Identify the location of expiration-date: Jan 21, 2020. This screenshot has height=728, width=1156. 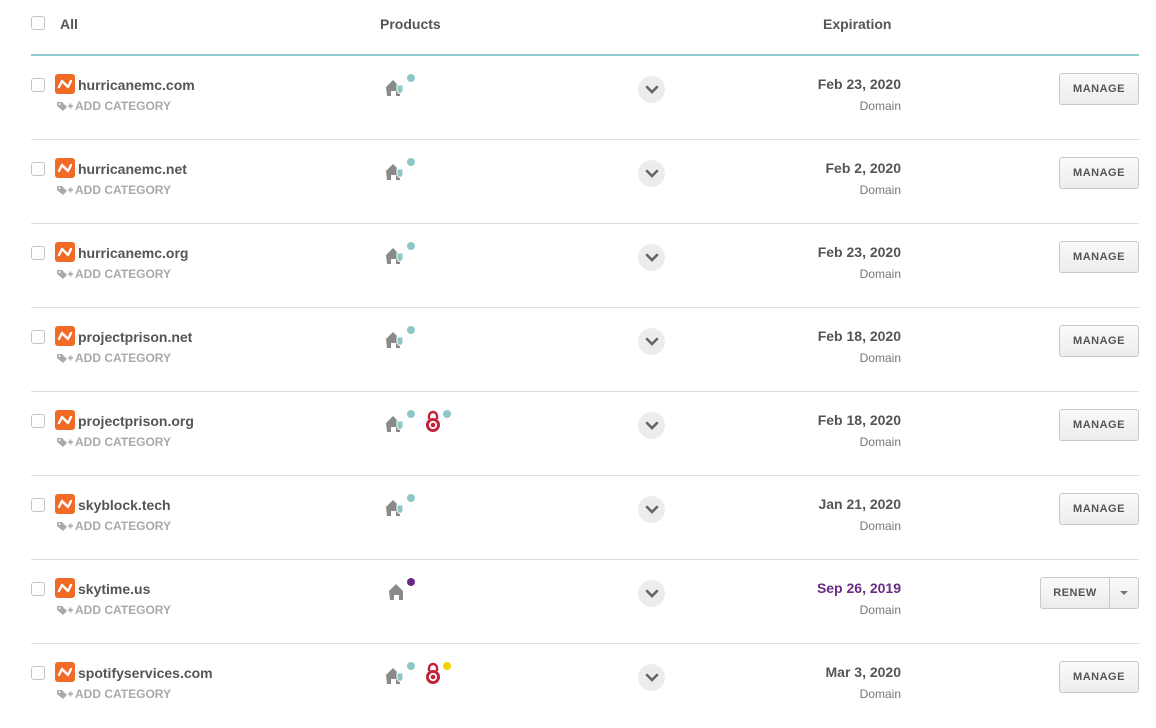
(859, 504).